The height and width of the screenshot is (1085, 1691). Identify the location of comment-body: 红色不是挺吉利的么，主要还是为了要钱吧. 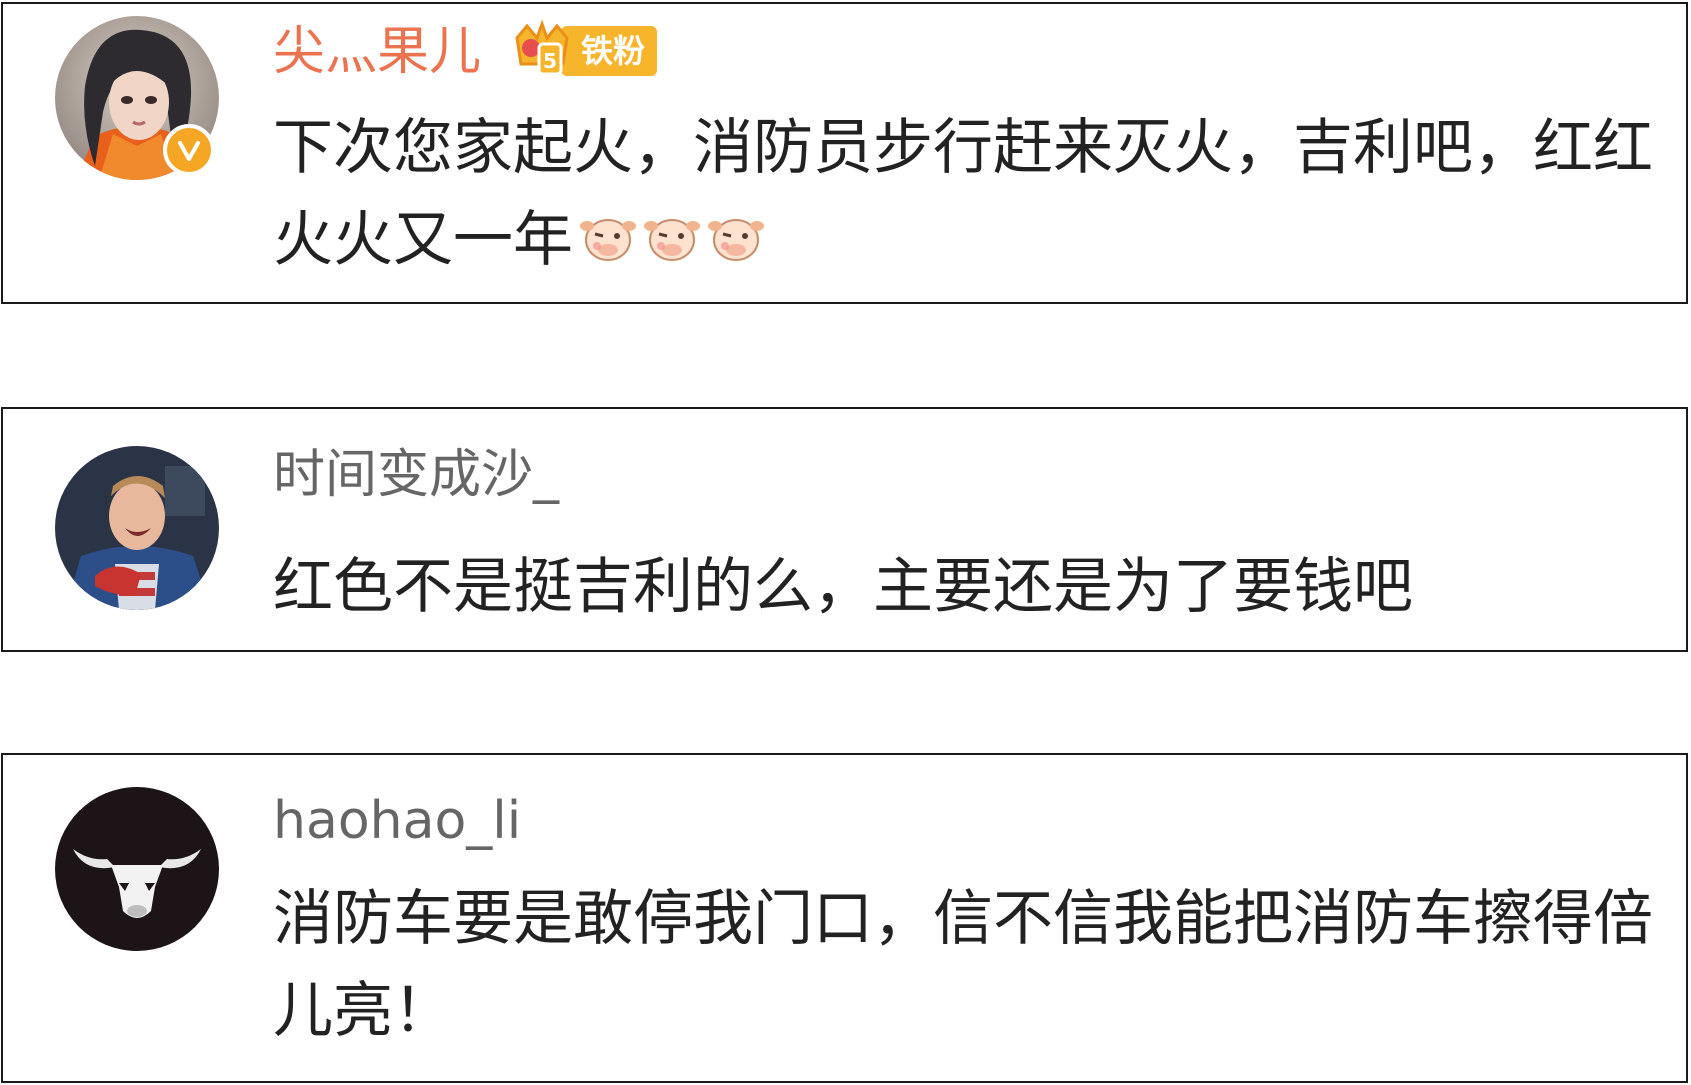
(968, 587).